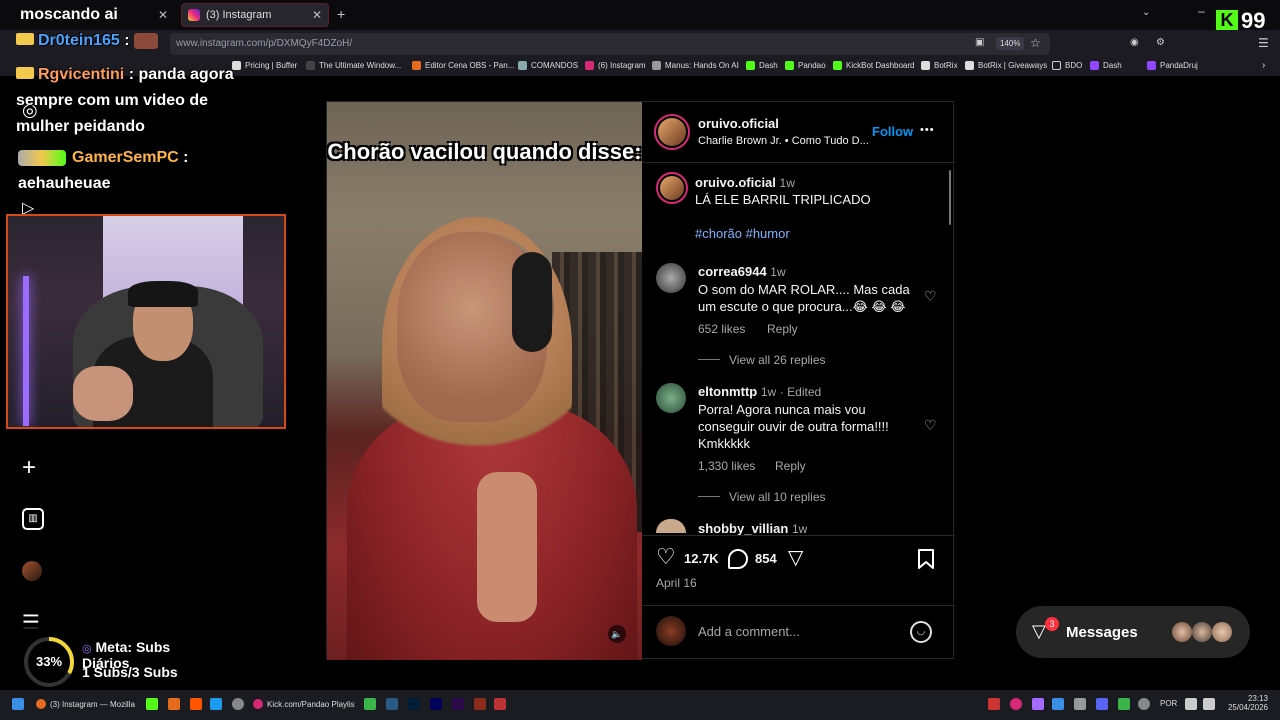  Describe the element at coordinates (33, 519) in the screenshot. I see `dashboard-icon: ▥` at that location.